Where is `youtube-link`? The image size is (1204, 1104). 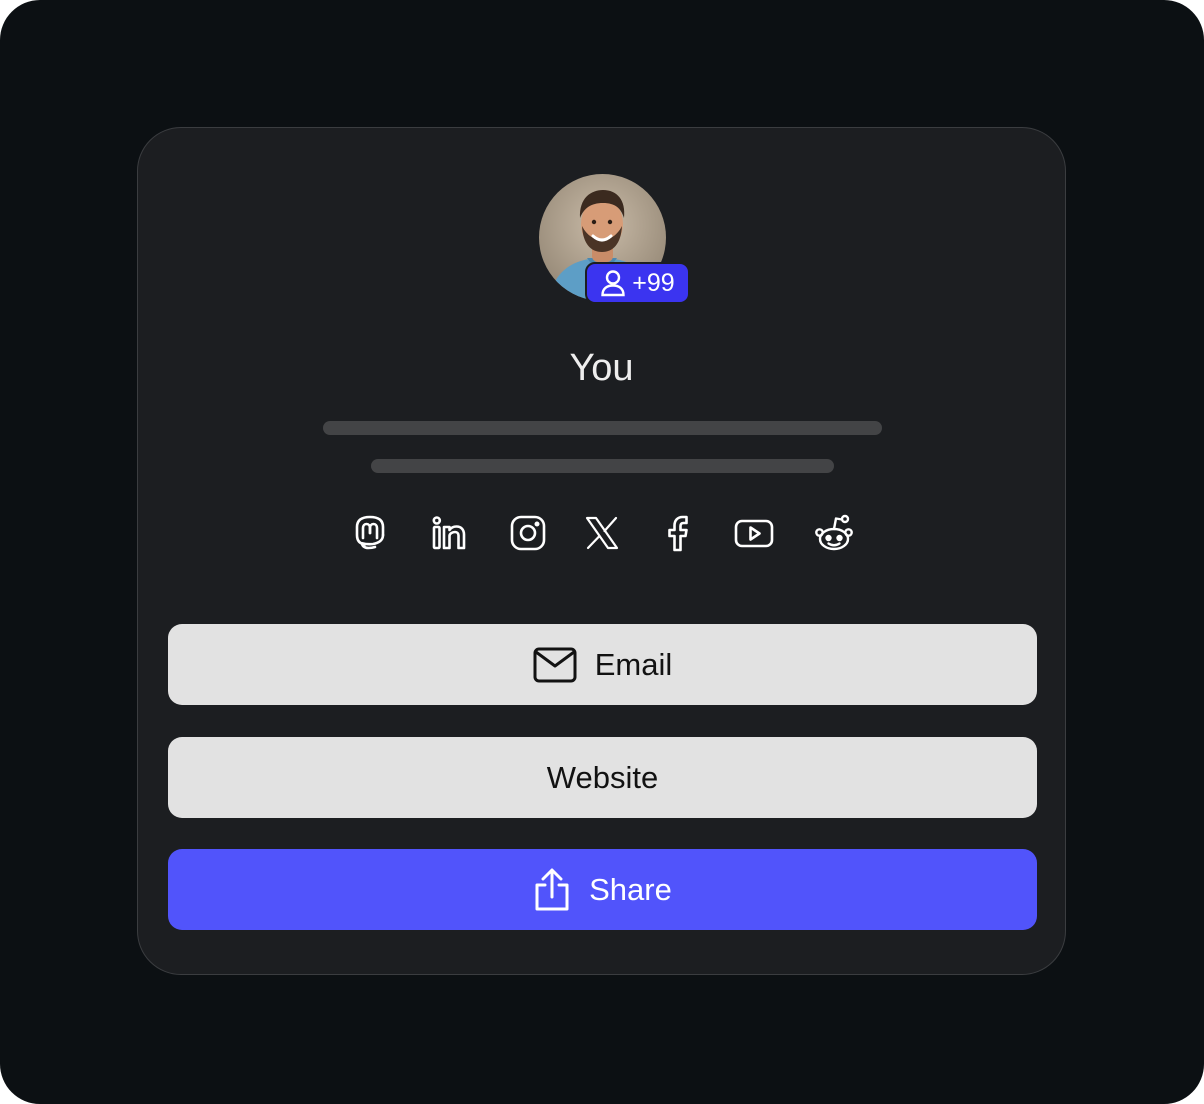 youtube-link is located at coordinates (754, 533).